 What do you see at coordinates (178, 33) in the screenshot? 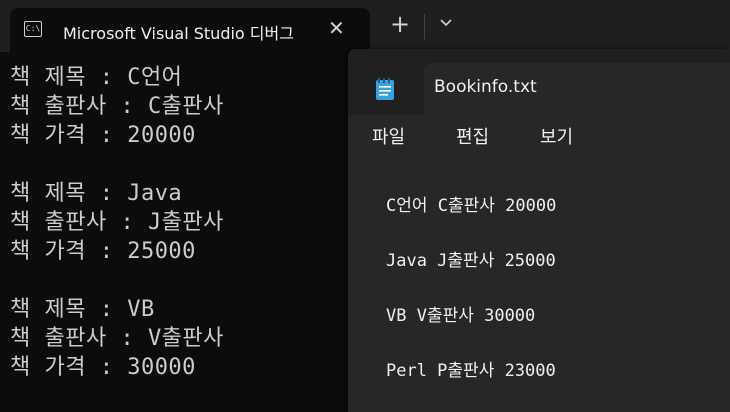
I see `terminal-tab-title: Microsoft Visual Studio 디버그` at bounding box center [178, 33].